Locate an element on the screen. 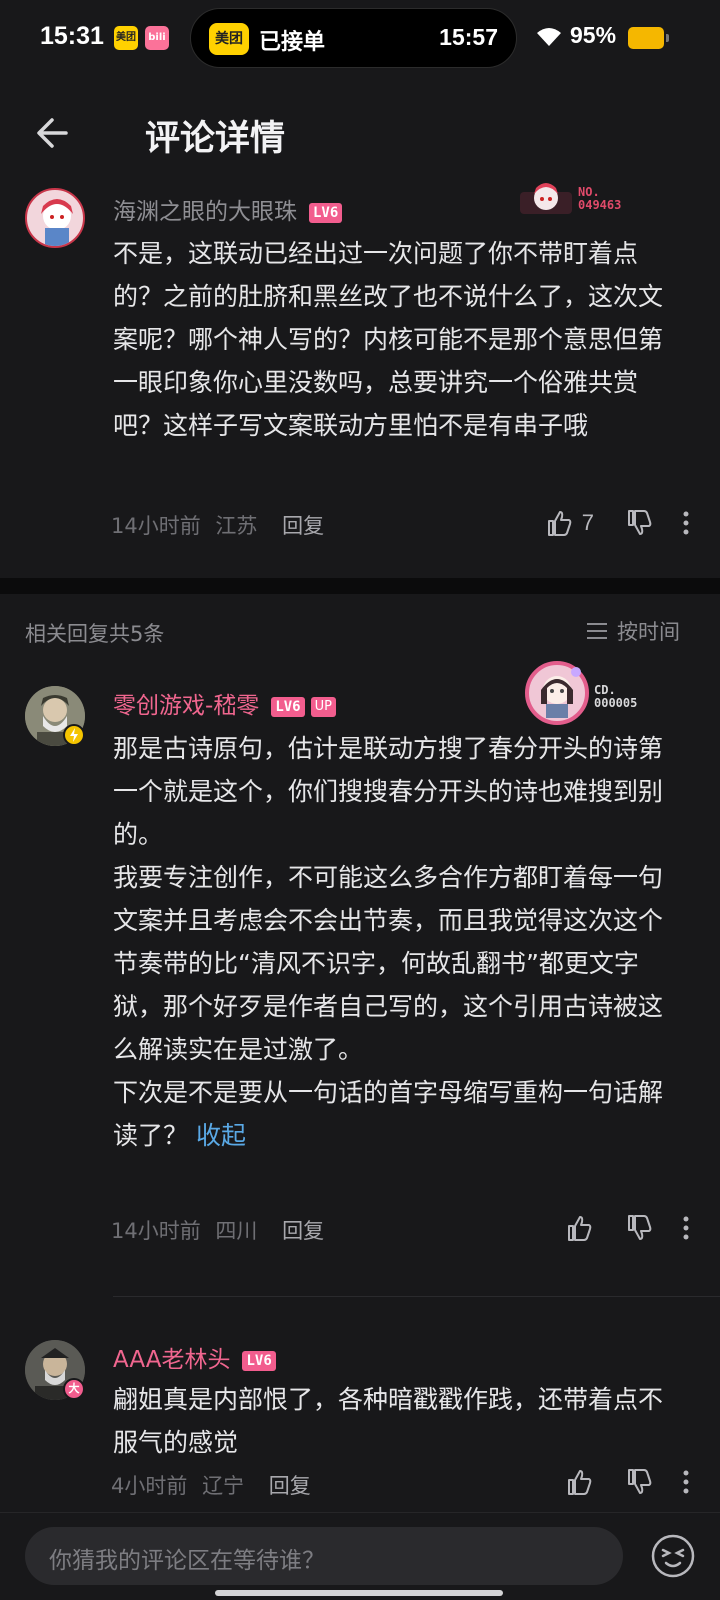 The image size is (720, 1600). reply-time: 4小时前 is located at coordinates (149, 1486).